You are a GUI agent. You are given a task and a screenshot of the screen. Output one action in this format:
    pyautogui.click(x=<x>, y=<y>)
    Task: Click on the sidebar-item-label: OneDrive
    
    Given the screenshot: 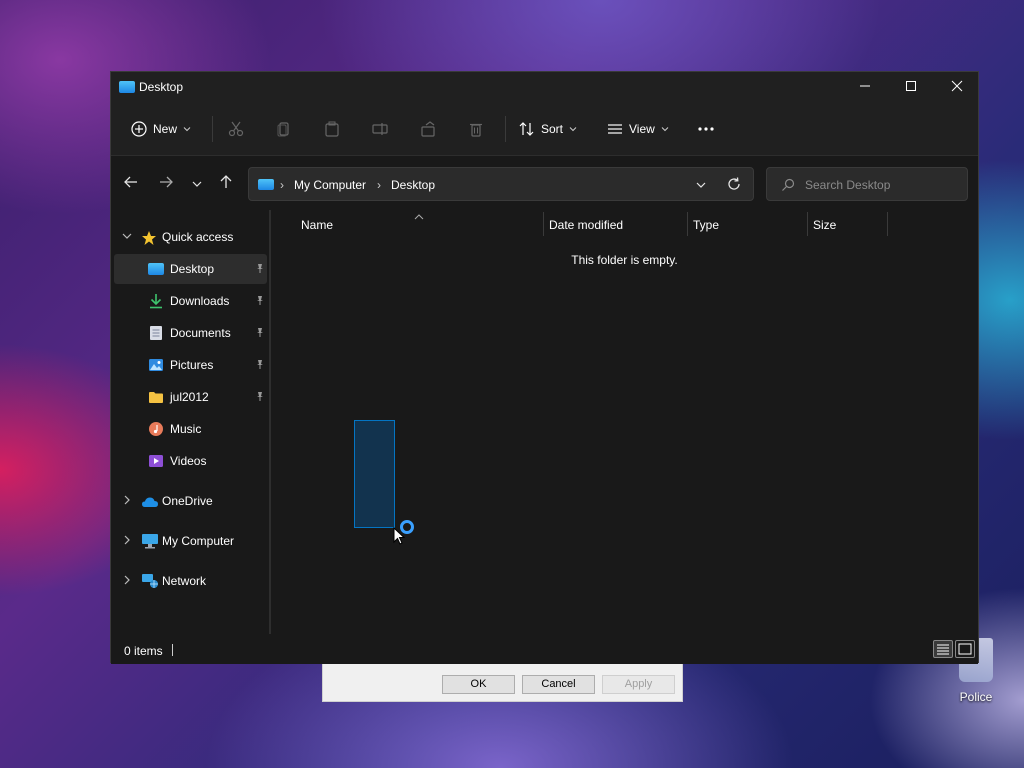 What is the action you would take?
    pyautogui.click(x=187, y=501)
    